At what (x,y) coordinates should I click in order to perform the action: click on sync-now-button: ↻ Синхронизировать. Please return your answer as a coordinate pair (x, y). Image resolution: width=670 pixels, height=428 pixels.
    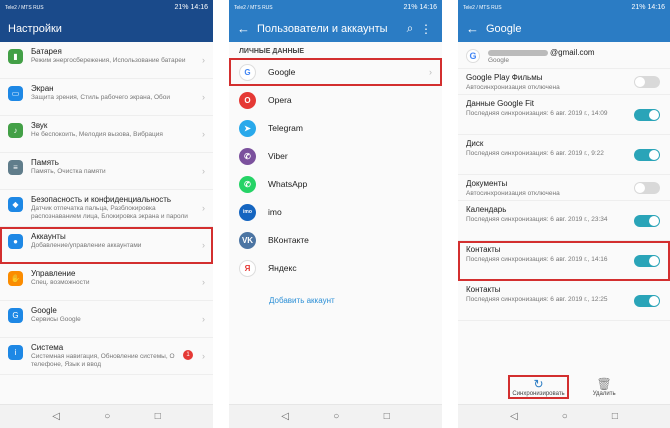
    Looking at the image, I should click on (538, 387).